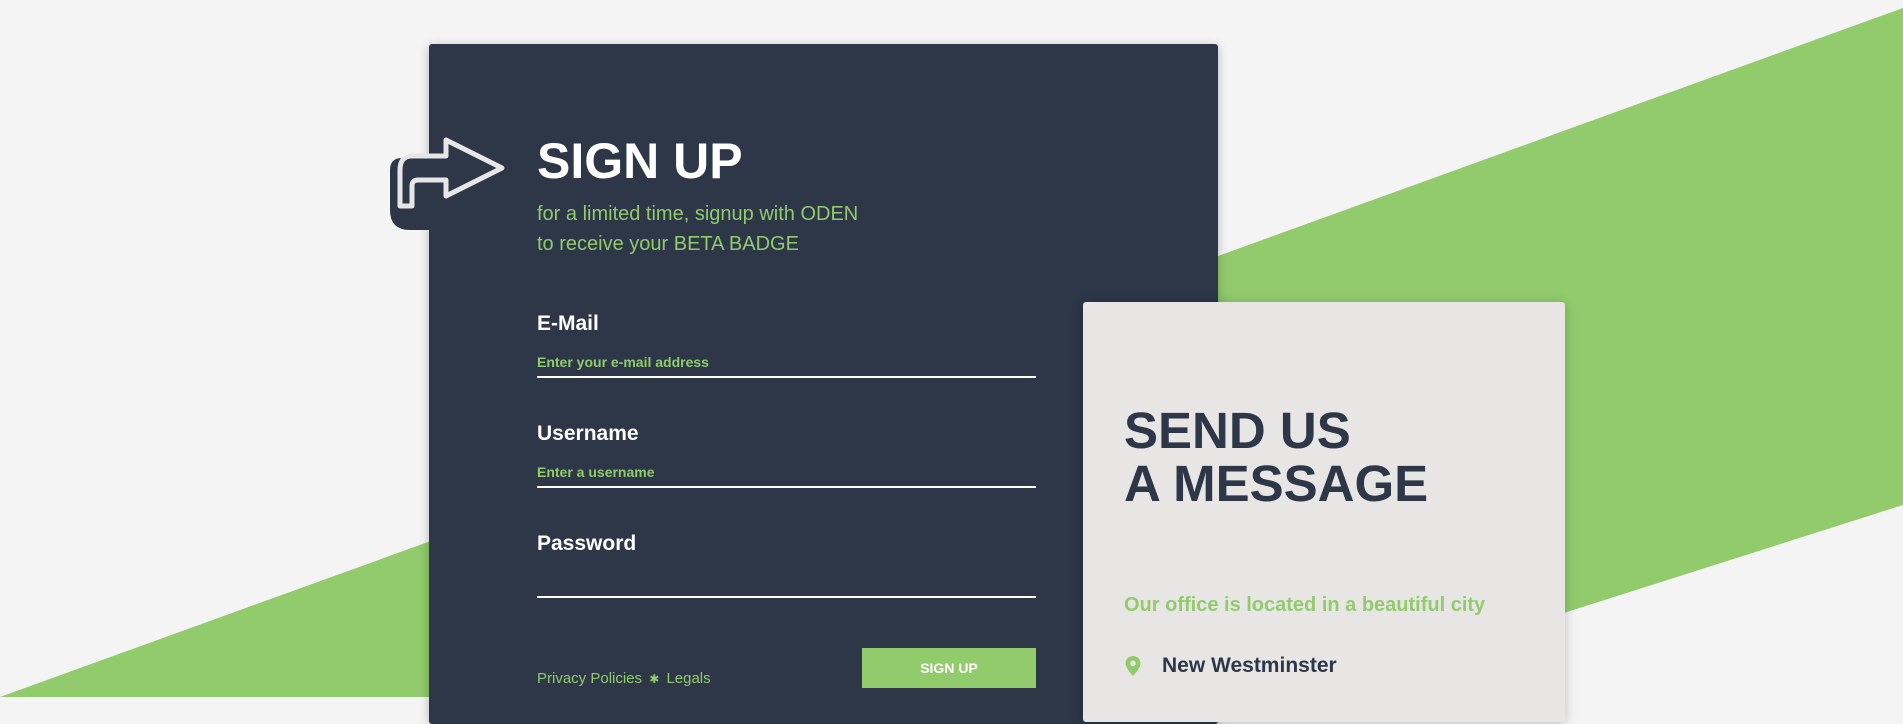 Image resolution: width=1903 pixels, height=724 pixels. I want to click on location-row: New Westminster, so click(1230, 666).